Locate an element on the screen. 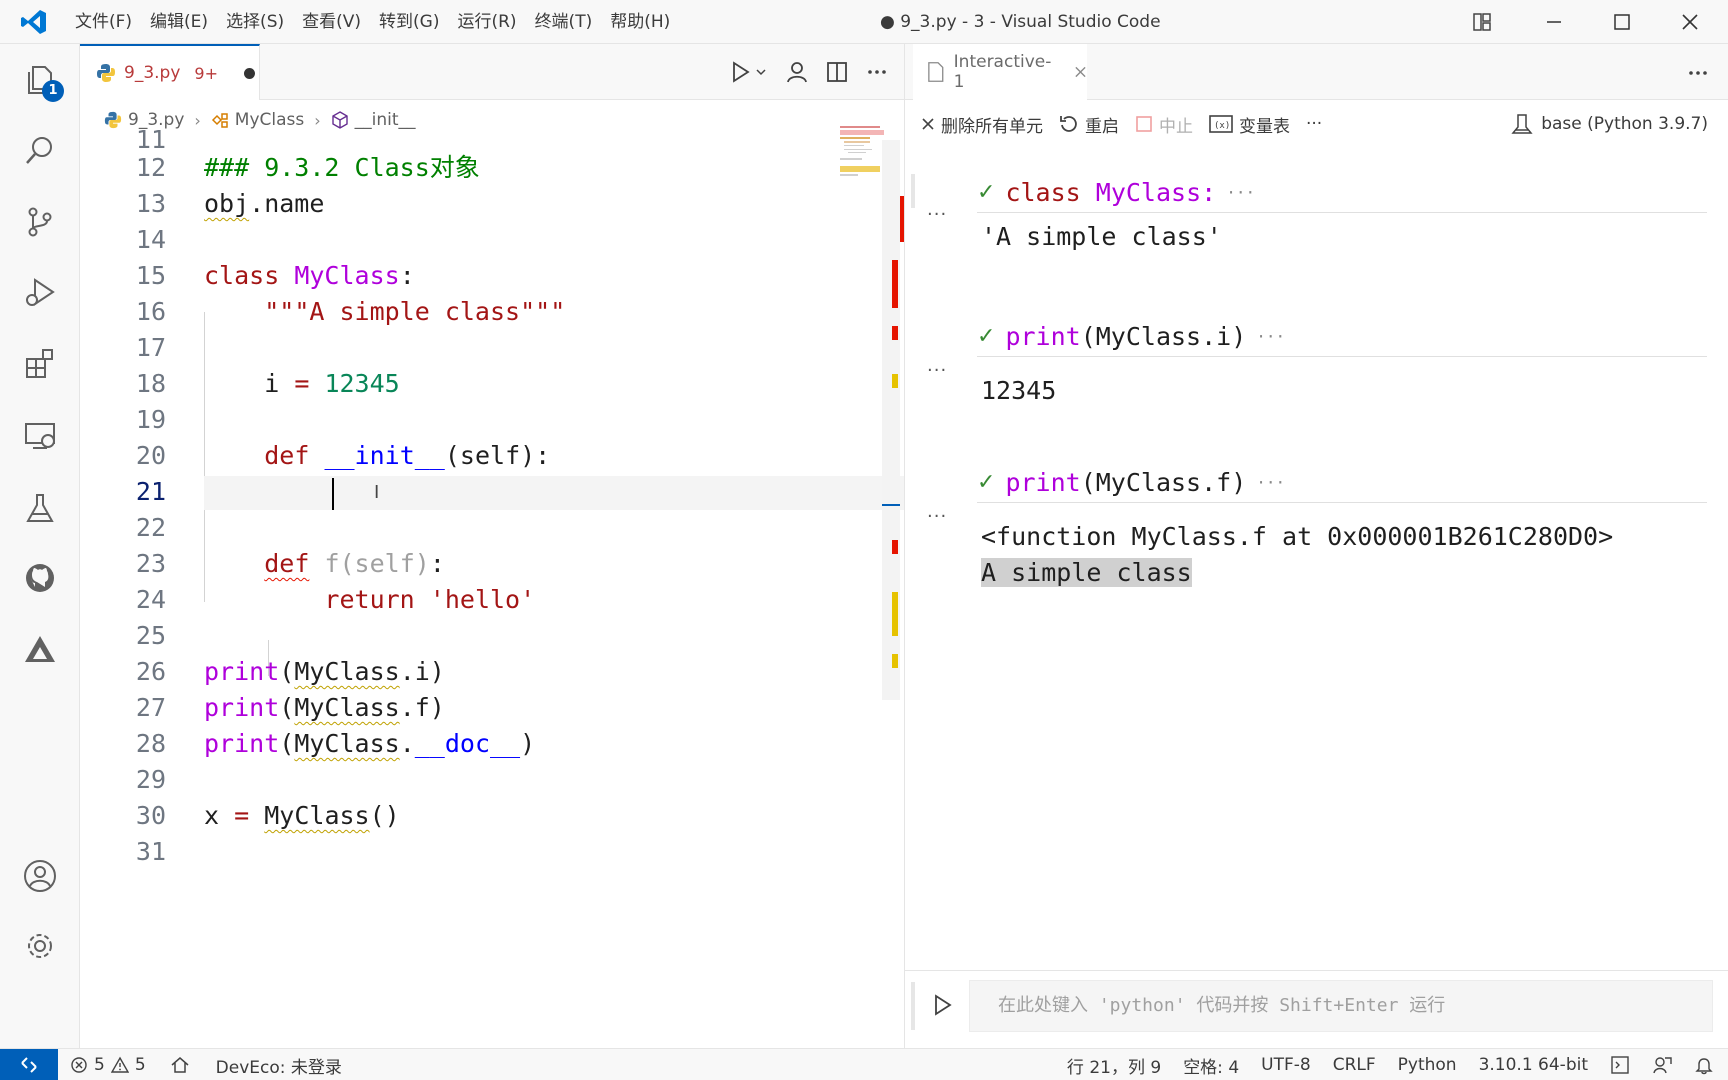  clear-all-button: 删除所有单元 is located at coordinates (982, 124).